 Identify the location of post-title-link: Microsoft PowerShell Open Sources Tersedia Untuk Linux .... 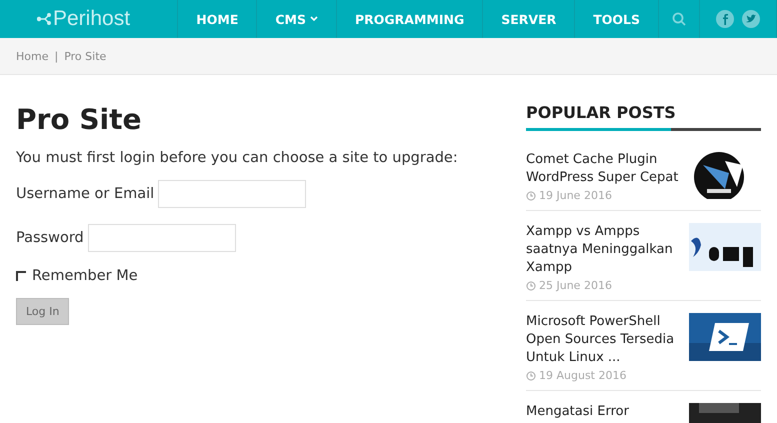
(606, 340).